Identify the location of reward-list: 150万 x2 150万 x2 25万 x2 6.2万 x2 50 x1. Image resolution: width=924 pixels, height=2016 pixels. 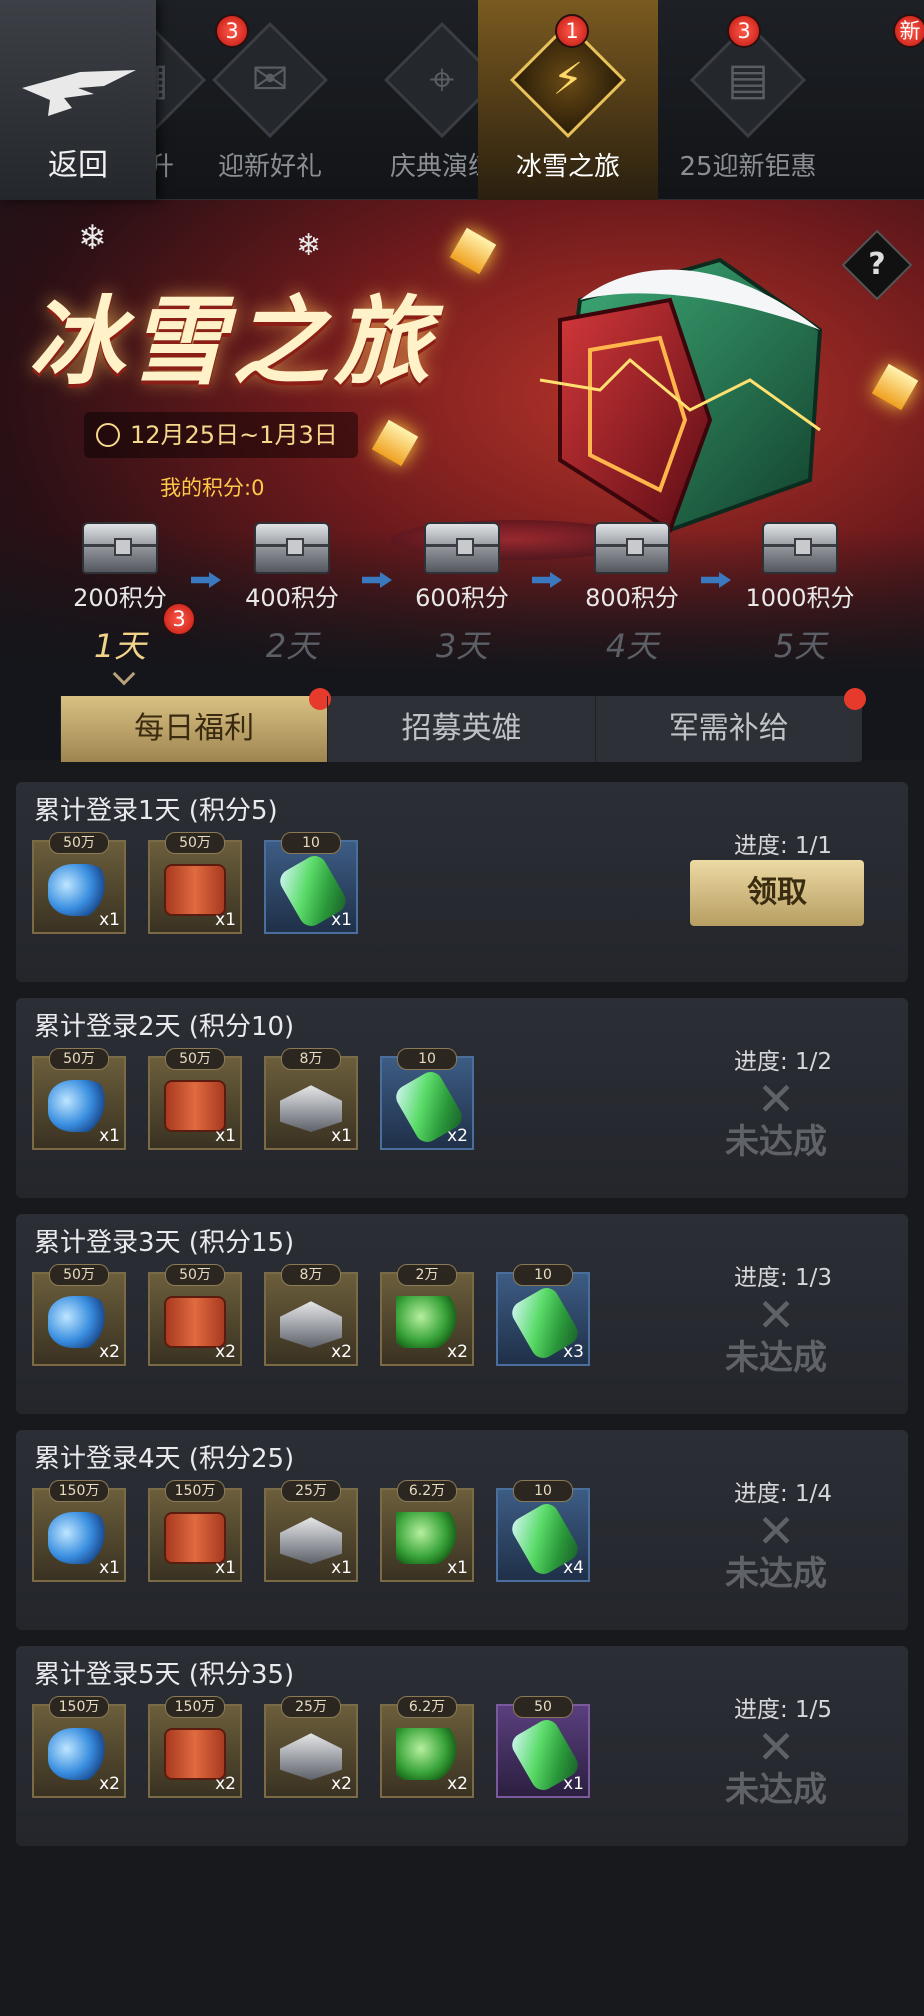
(311, 1747).